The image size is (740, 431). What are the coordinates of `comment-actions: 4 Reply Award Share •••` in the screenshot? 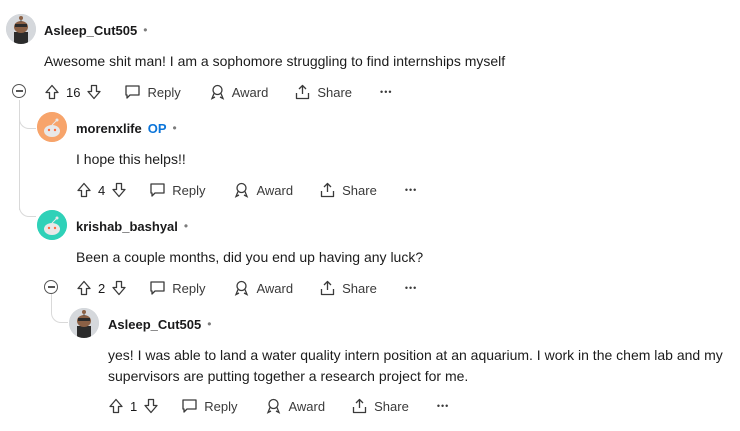 It's located at (246, 190).